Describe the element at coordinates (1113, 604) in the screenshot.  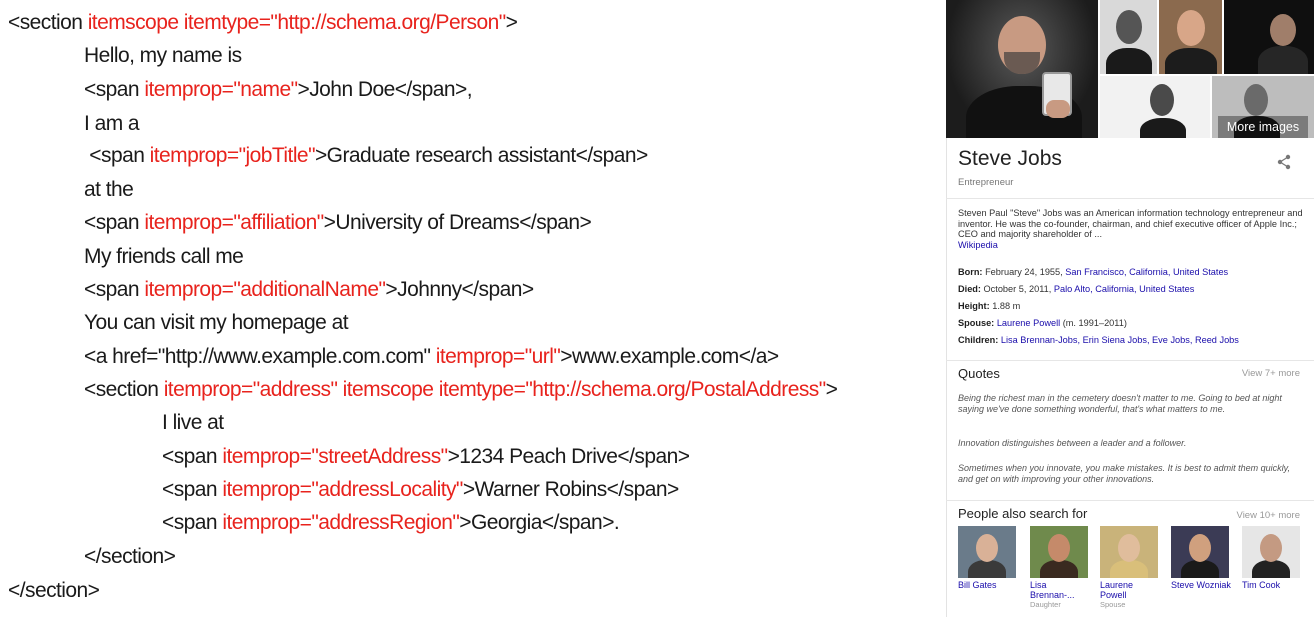
I see `person-relation: Spouse` at that location.